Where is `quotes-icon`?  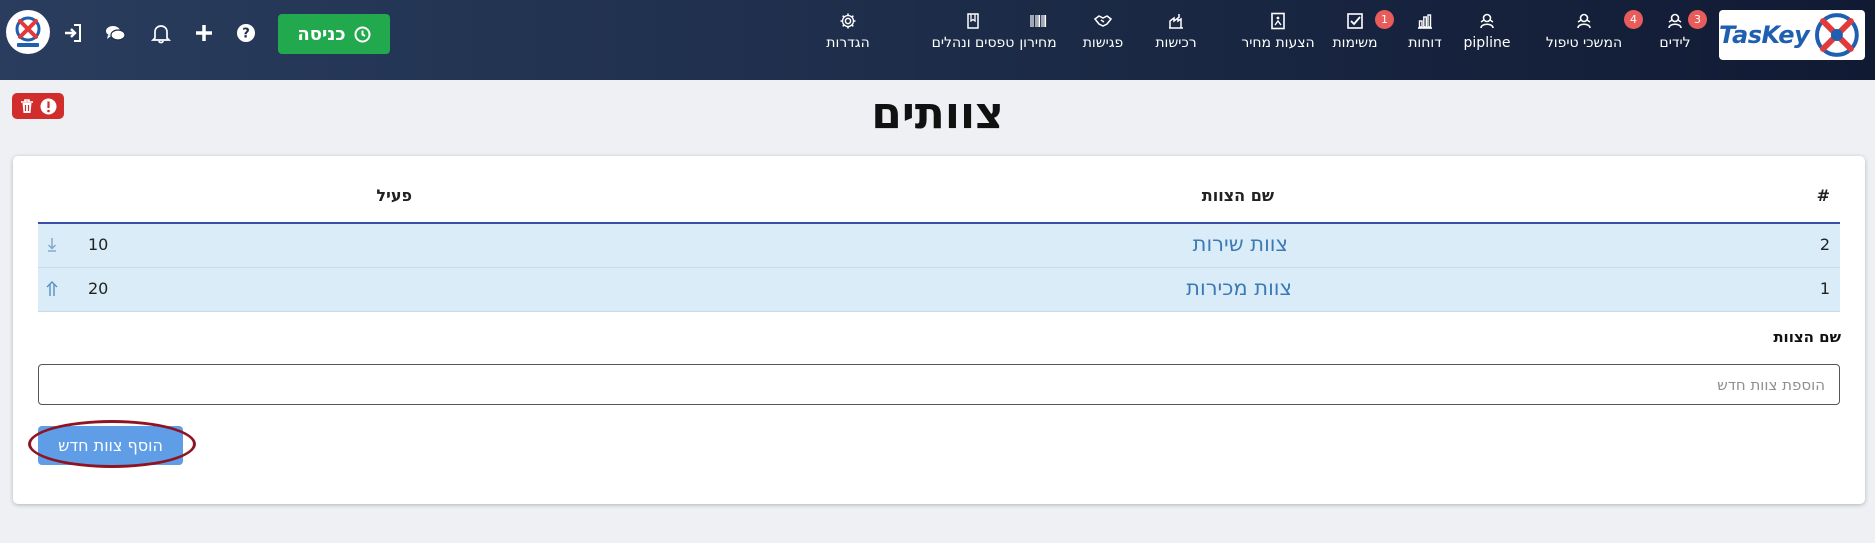 quotes-icon is located at coordinates (1278, 21).